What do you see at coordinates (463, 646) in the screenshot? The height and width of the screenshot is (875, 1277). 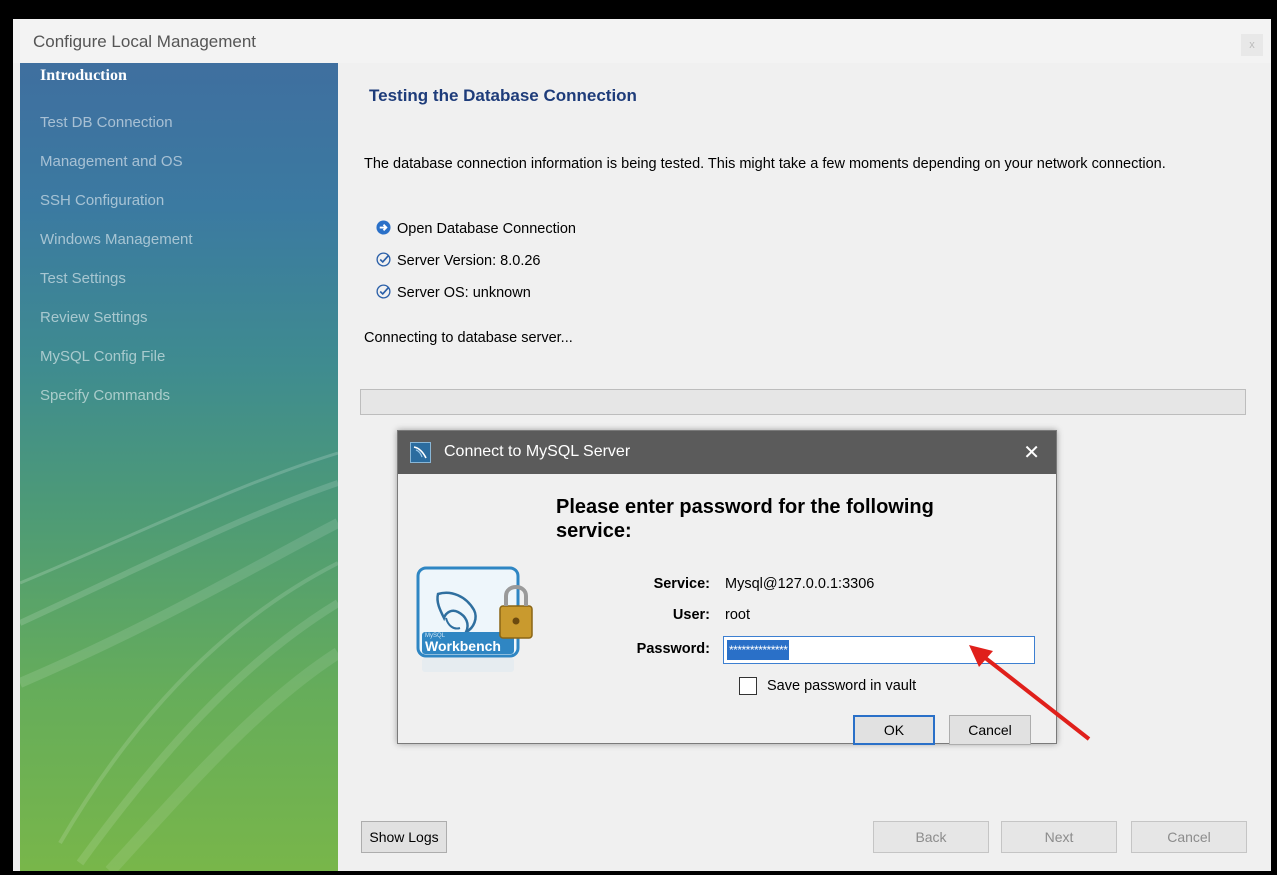 I see `logo-product: Workbench` at bounding box center [463, 646].